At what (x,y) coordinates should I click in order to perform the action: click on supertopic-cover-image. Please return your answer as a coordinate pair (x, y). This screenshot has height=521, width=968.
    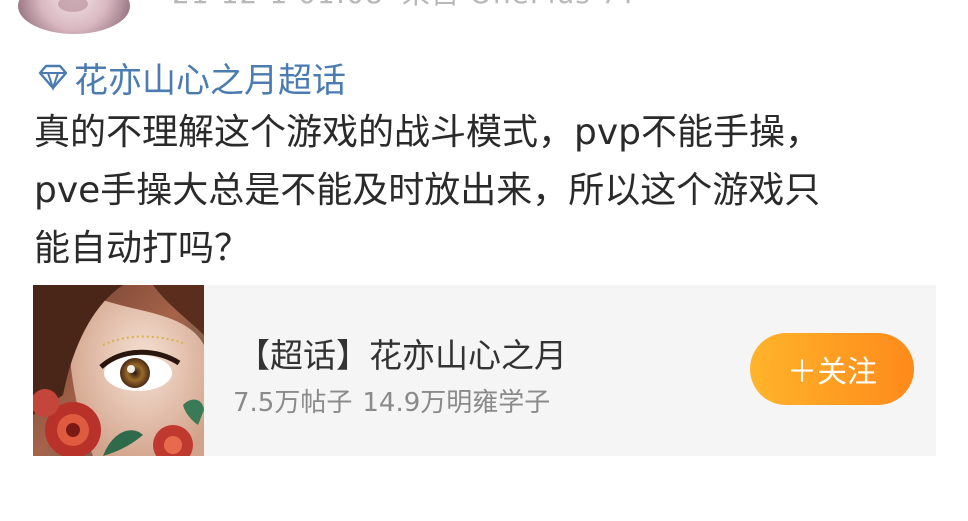
    Looking at the image, I should click on (118, 370).